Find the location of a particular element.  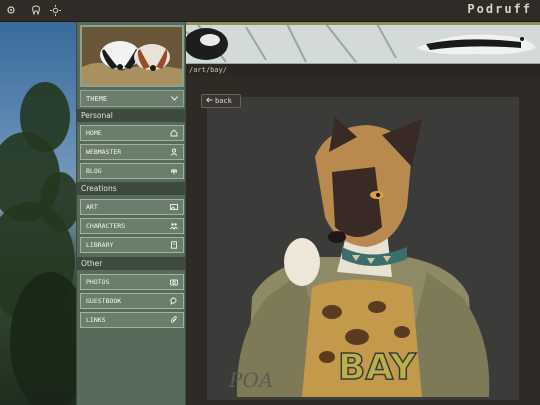

section-creations: Creations is located at coordinates (131, 188).